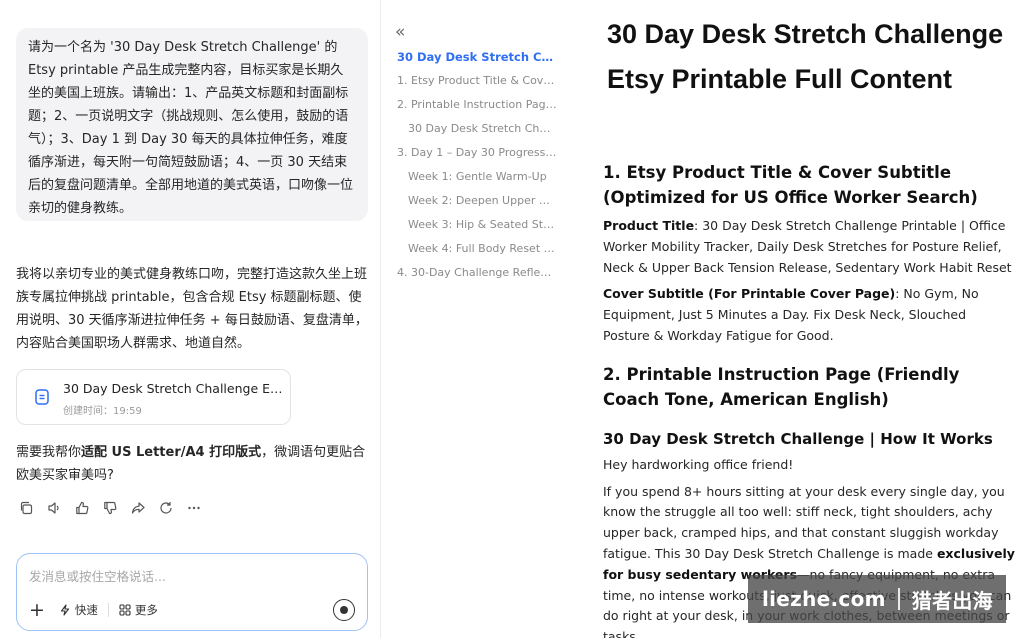  I want to click on message-input, so click(189, 576).